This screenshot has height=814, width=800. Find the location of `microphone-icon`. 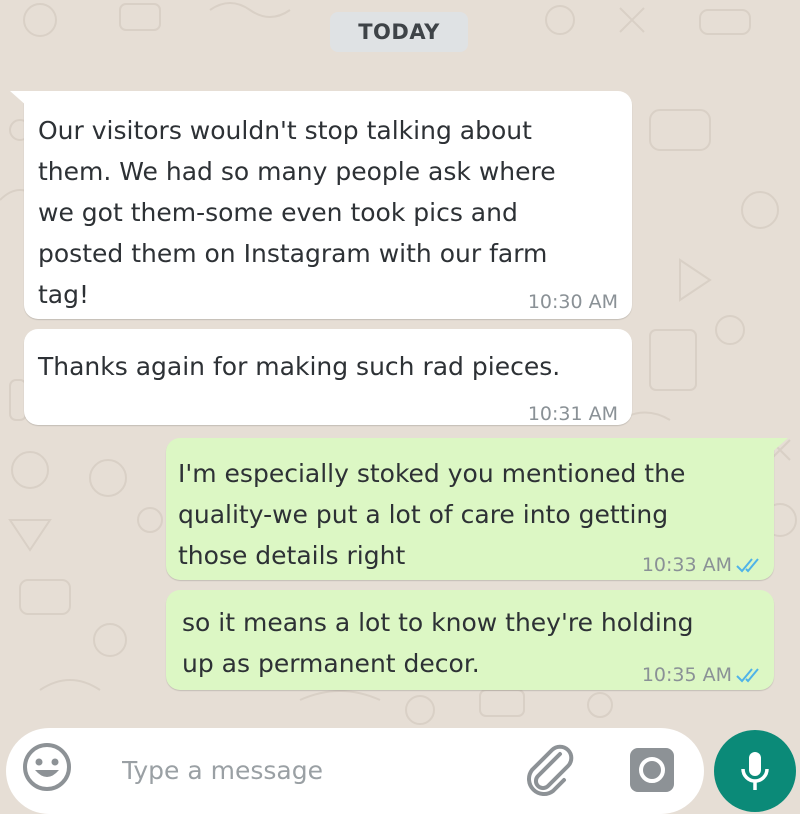

microphone-icon is located at coordinates (755, 771).